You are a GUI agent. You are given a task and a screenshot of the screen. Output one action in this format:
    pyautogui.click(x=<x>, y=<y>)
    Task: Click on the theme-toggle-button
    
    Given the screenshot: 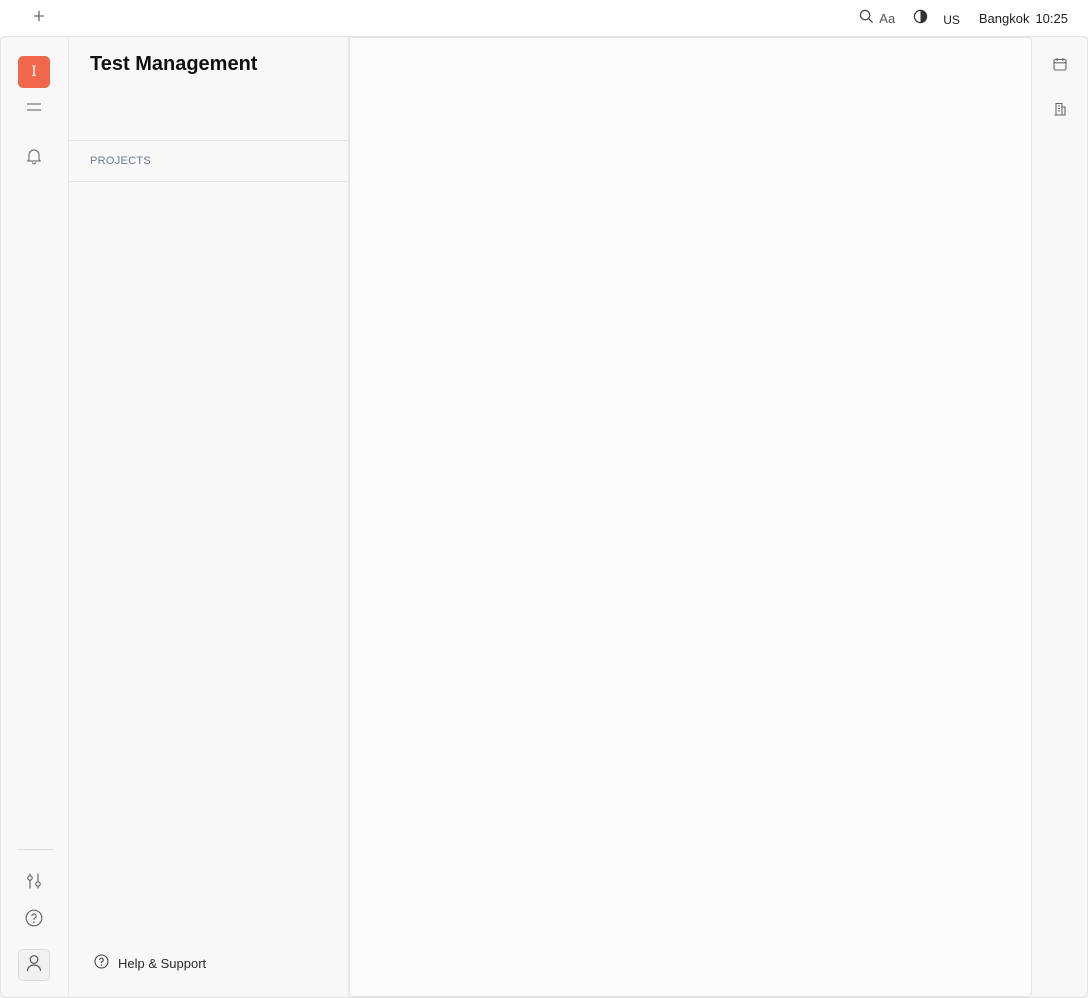 What is the action you would take?
    pyautogui.click(x=920, y=18)
    